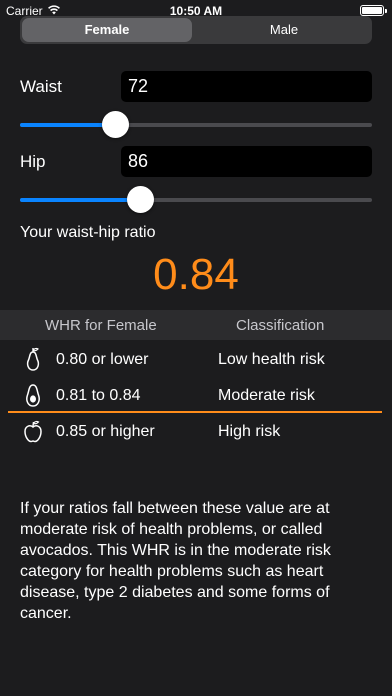 The width and height of the screenshot is (392, 696). What do you see at coordinates (246, 86) in the screenshot?
I see `waist-input: 72` at bounding box center [246, 86].